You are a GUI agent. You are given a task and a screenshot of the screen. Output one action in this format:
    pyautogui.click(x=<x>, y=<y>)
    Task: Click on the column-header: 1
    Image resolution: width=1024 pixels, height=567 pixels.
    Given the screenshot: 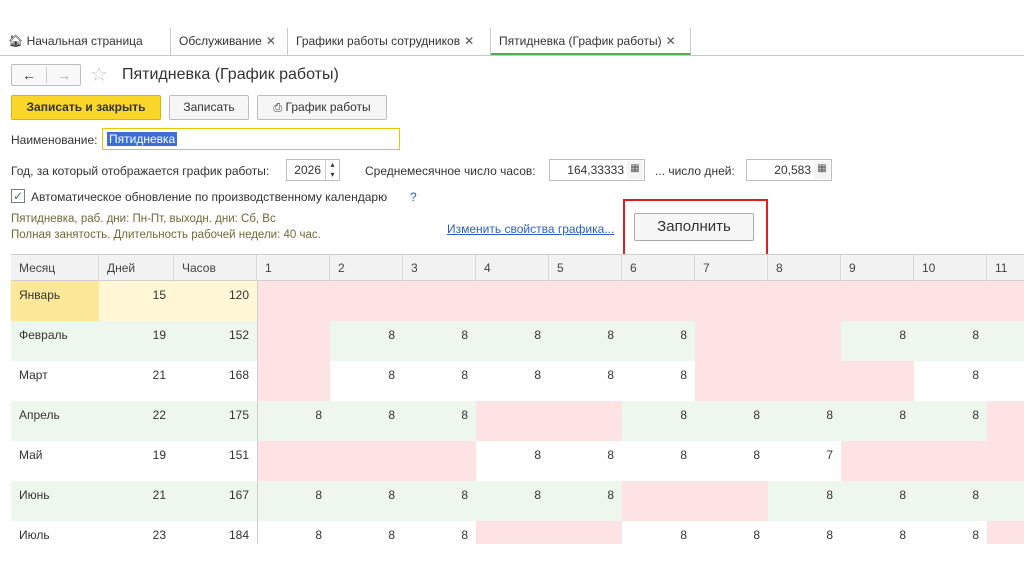 What is the action you would take?
    pyautogui.click(x=293, y=268)
    